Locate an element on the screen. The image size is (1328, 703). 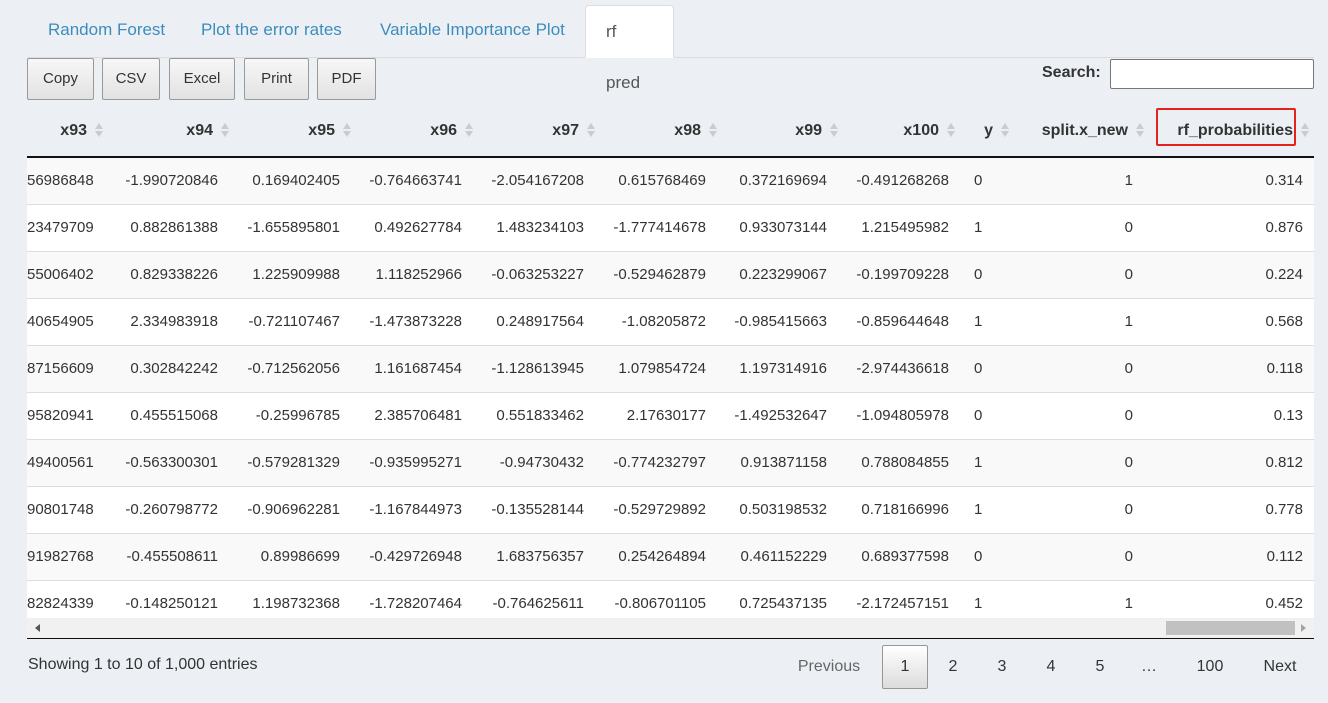
column-header-x97: x97 is located at coordinates (526, 131).